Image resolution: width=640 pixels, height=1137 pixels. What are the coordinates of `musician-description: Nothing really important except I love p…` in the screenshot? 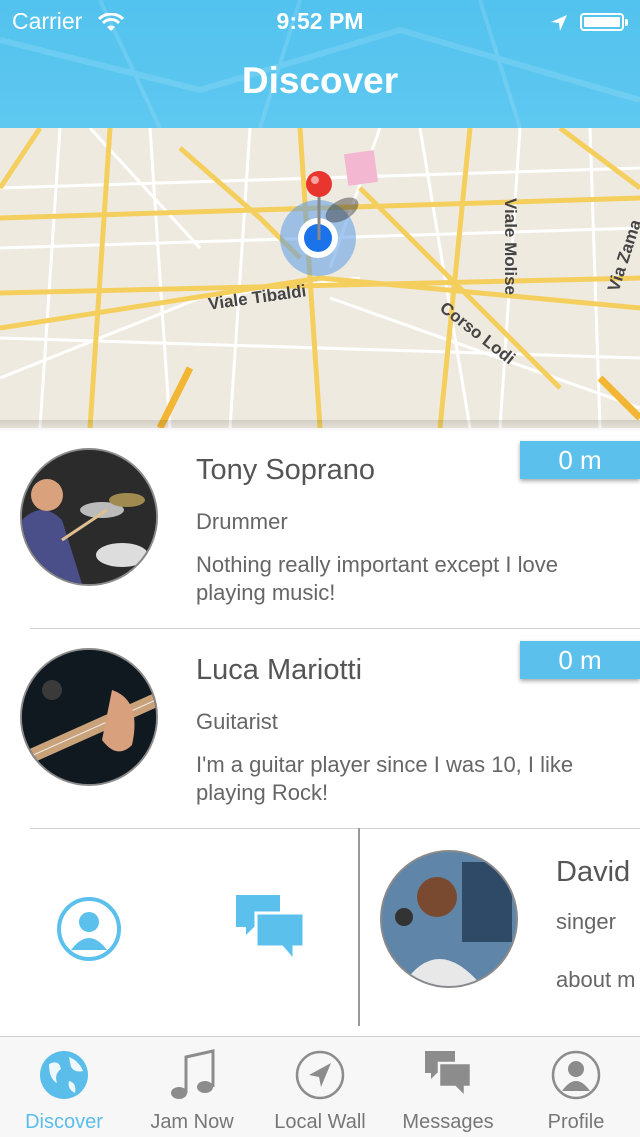 It's located at (377, 578).